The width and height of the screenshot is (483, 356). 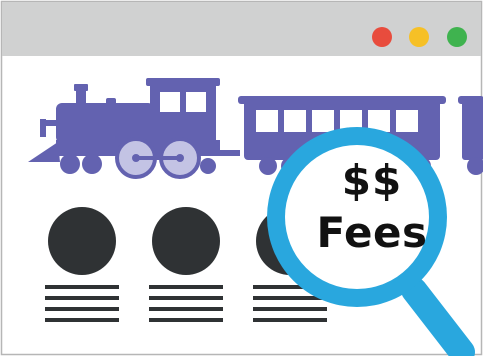 What do you see at coordinates (372, 232) in the screenshot?
I see `fees-label: Fees` at bounding box center [372, 232].